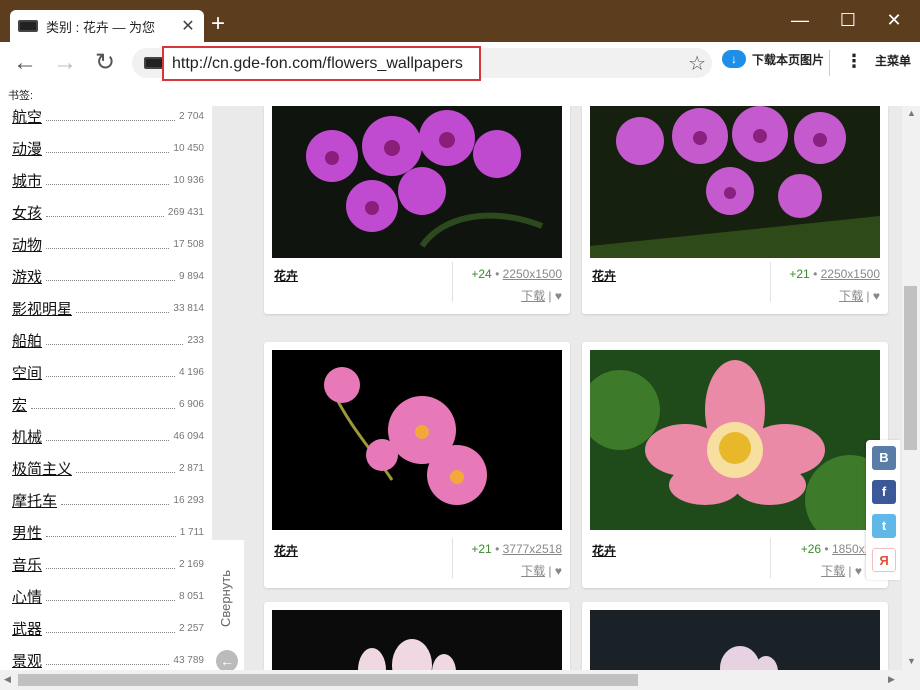 The width and height of the screenshot is (920, 690). I want to click on back-button: ←, so click(25, 63).